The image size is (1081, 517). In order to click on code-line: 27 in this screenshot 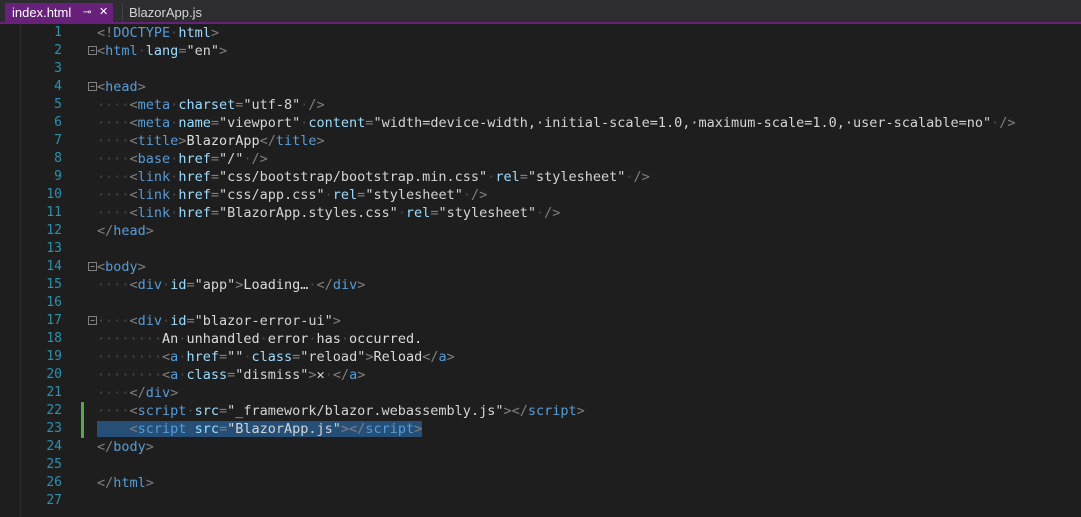, I will do `click(540, 501)`.